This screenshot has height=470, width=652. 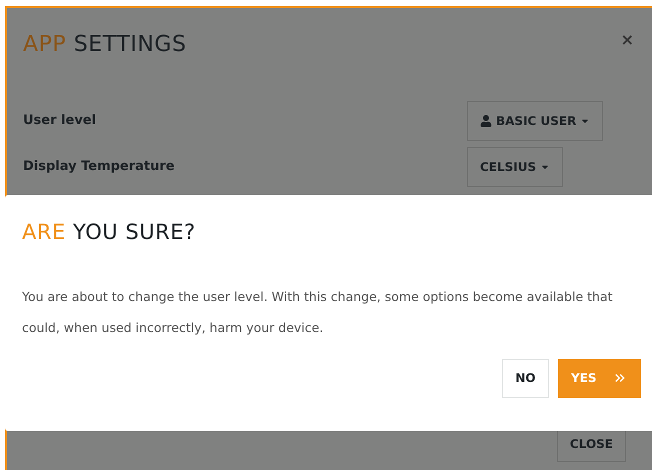 What do you see at coordinates (599, 378) in the screenshot?
I see `yes-button: YES` at bounding box center [599, 378].